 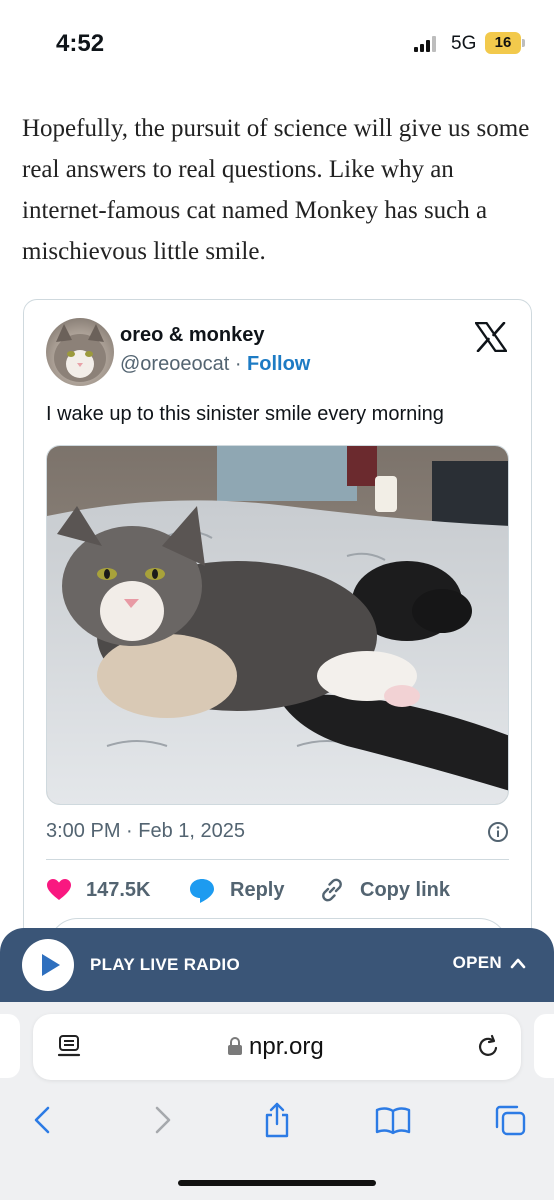 What do you see at coordinates (80, 352) in the screenshot?
I see `author-avatar` at bounding box center [80, 352].